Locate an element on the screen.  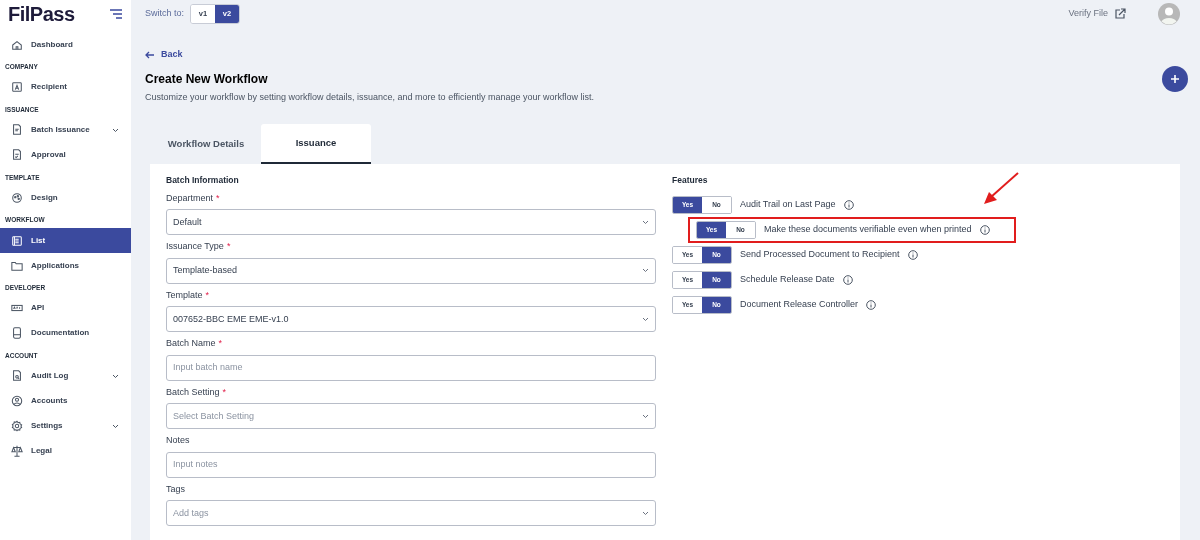
external-link-icon is located at coordinates (1120, 14).